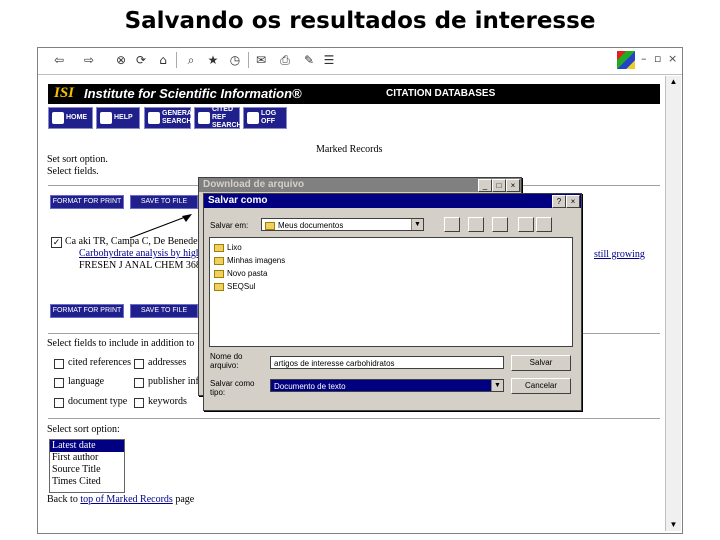  What do you see at coordinates (213, 60) in the screenshot?
I see `favorites-icon: ★` at bounding box center [213, 60].